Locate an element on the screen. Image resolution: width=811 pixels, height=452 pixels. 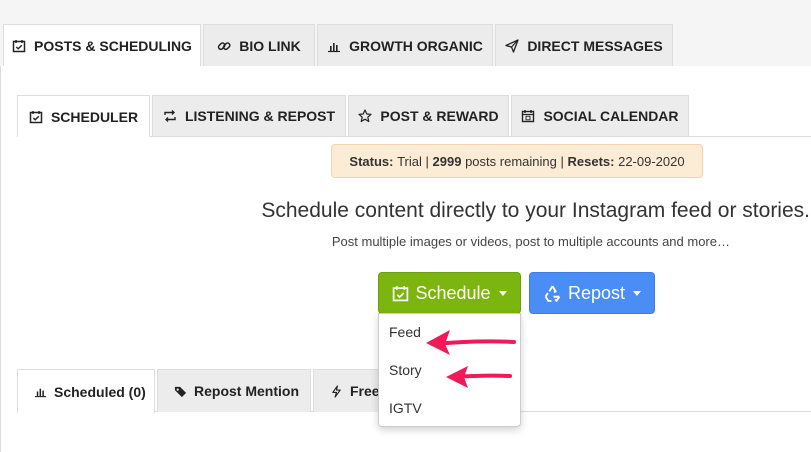
annotation-arrow-story is located at coordinates (479, 377).